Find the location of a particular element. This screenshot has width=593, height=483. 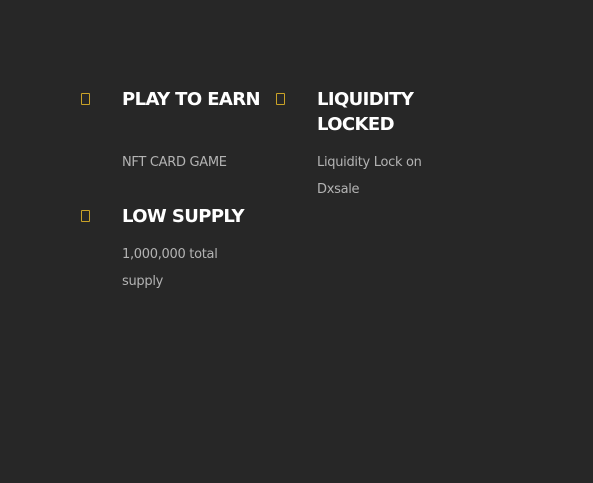

feature-description: NFT CARD GAME is located at coordinates (174, 162).